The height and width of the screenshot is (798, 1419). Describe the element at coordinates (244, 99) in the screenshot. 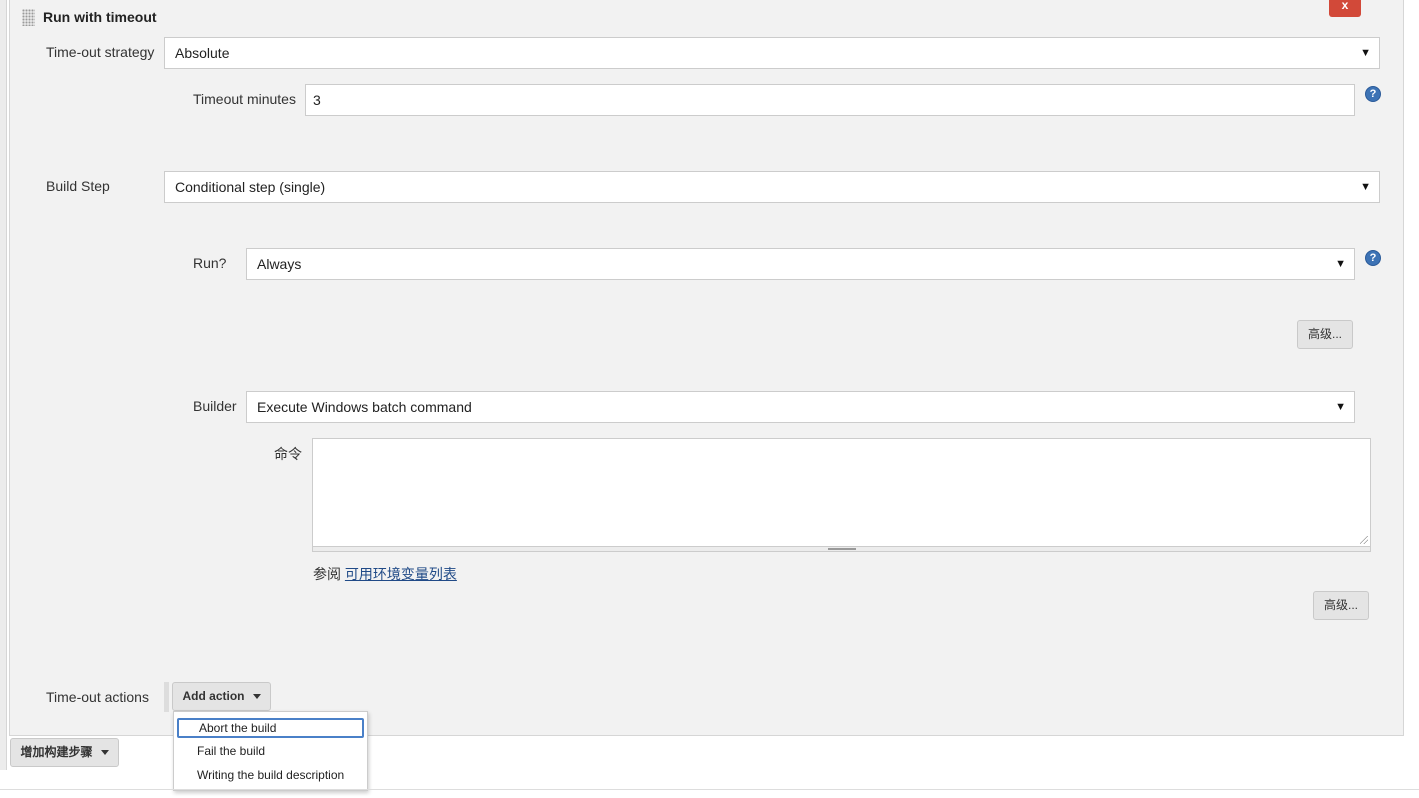

I see `timeout-minutes-label: Timeout minutes` at that location.